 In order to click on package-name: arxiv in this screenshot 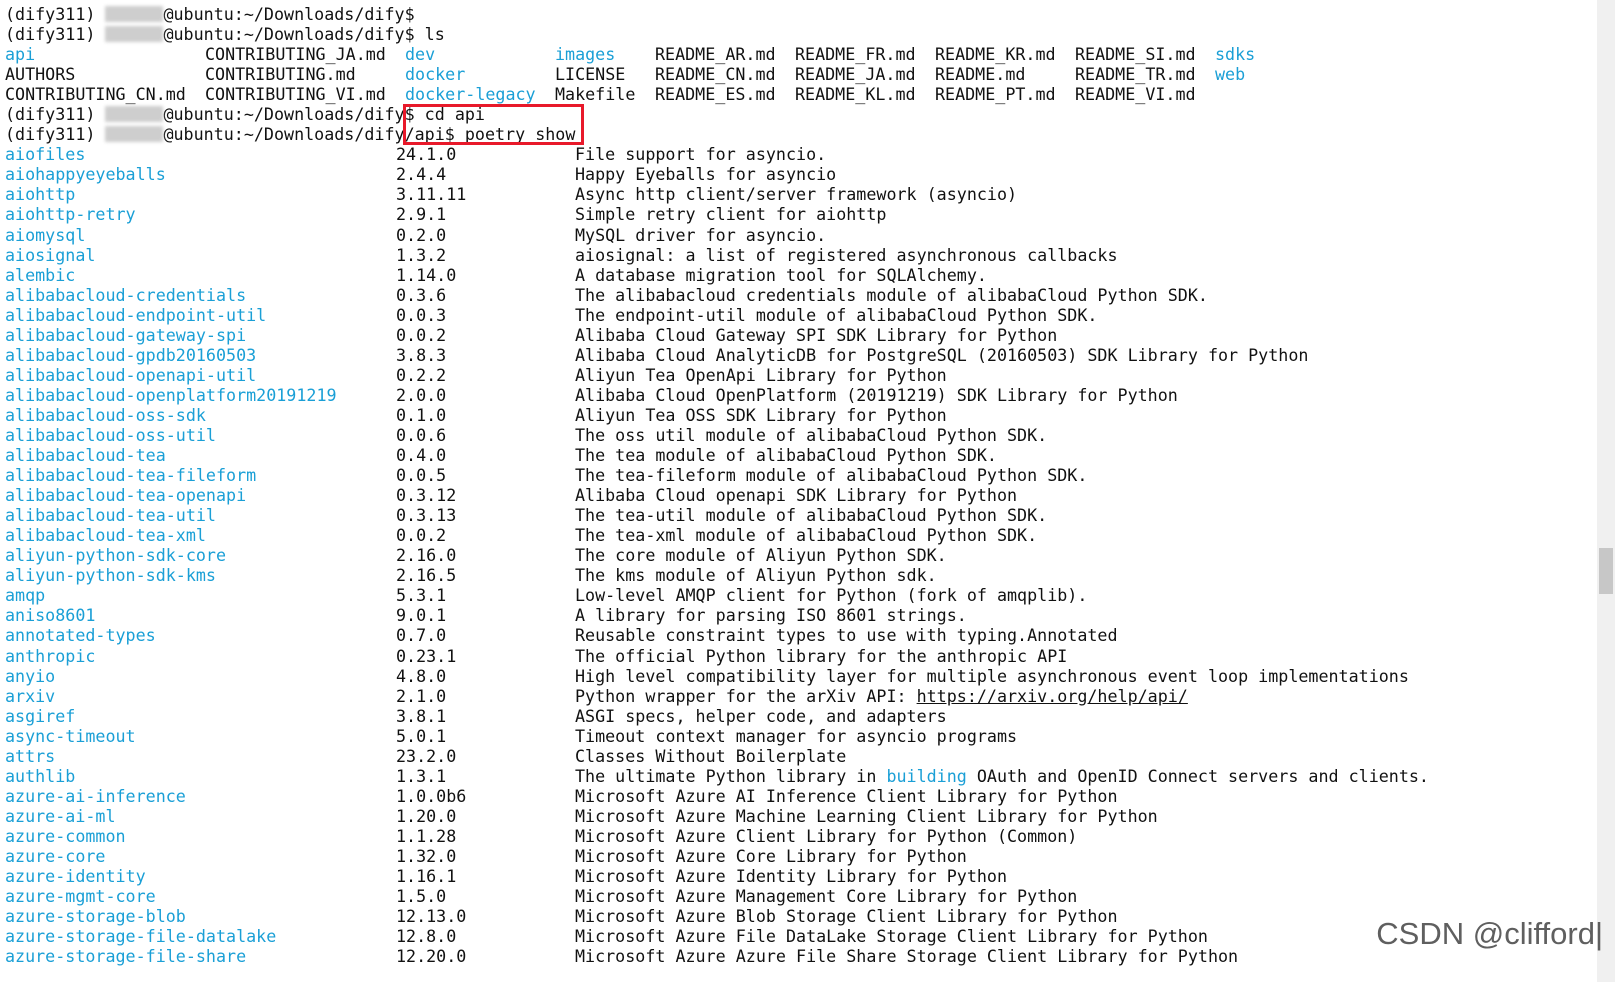, I will do `click(30, 695)`.